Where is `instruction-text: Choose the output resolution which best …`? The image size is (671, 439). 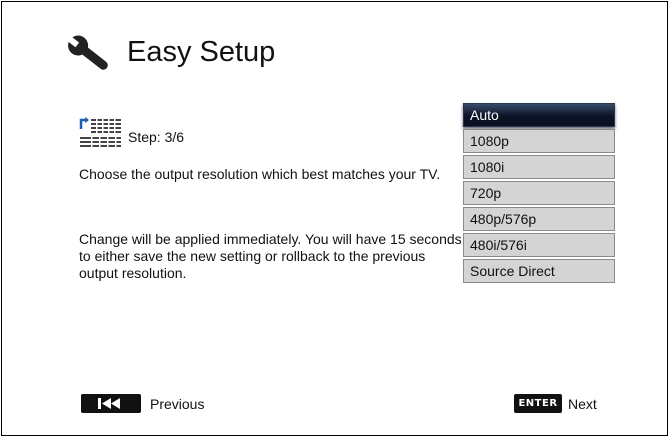 instruction-text: Choose the output resolution which best … is located at coordinates (260, 174).